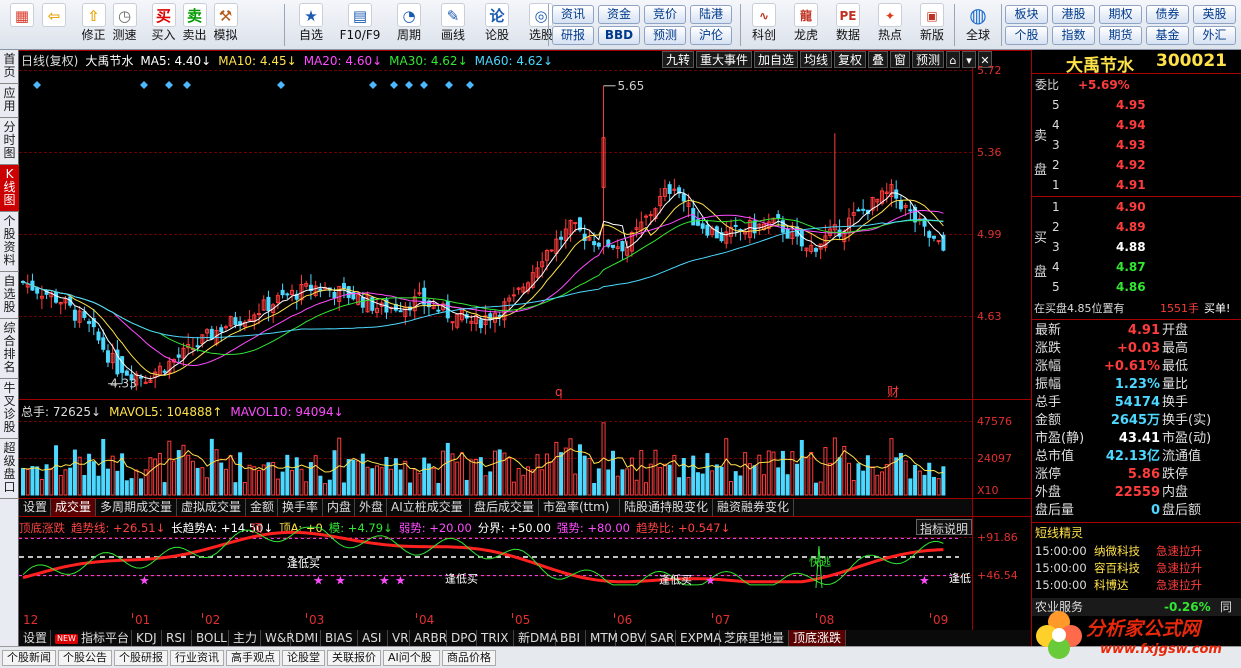  Describe the element at coordinates (147, 638) in the screenshot. I see `bottom-tab-2: KDJ` at that location.